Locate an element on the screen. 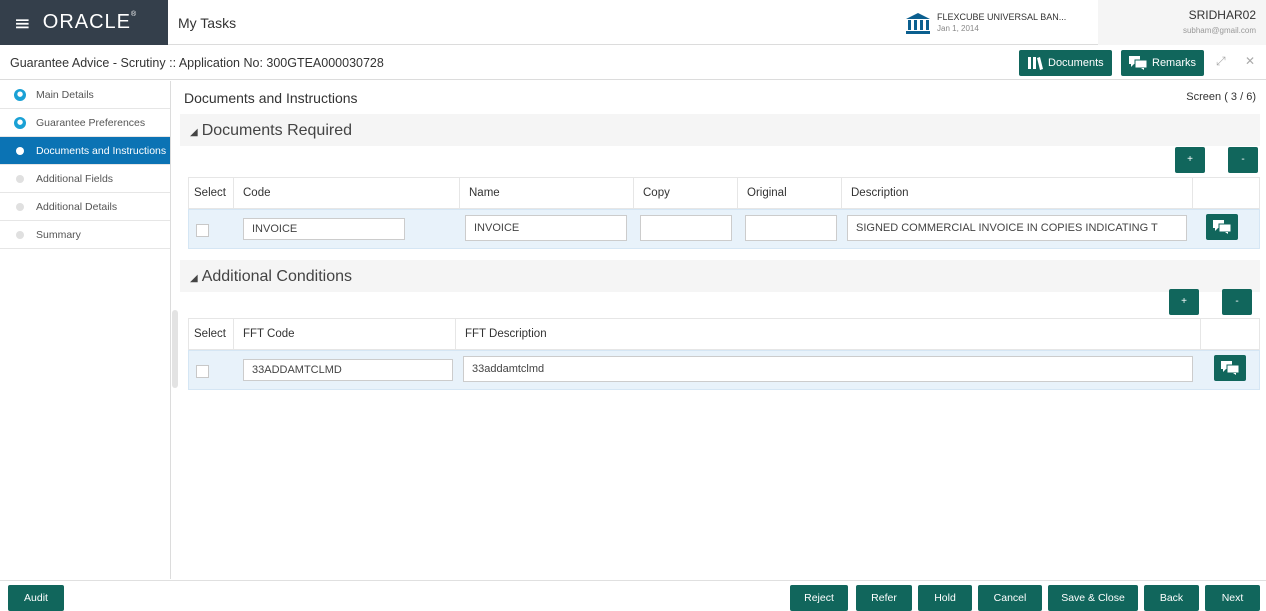  sidebar-item-guarantee-preferences: ● Guarantee Preferences is located at coordinates (85, 123).